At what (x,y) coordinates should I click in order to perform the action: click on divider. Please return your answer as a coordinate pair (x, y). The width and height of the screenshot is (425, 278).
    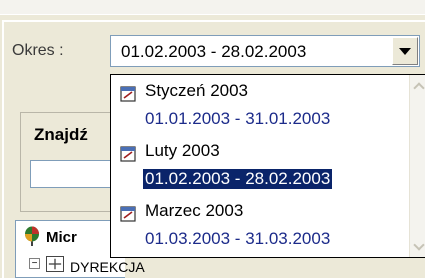
    Looking at the image, I should click on (212, 14).